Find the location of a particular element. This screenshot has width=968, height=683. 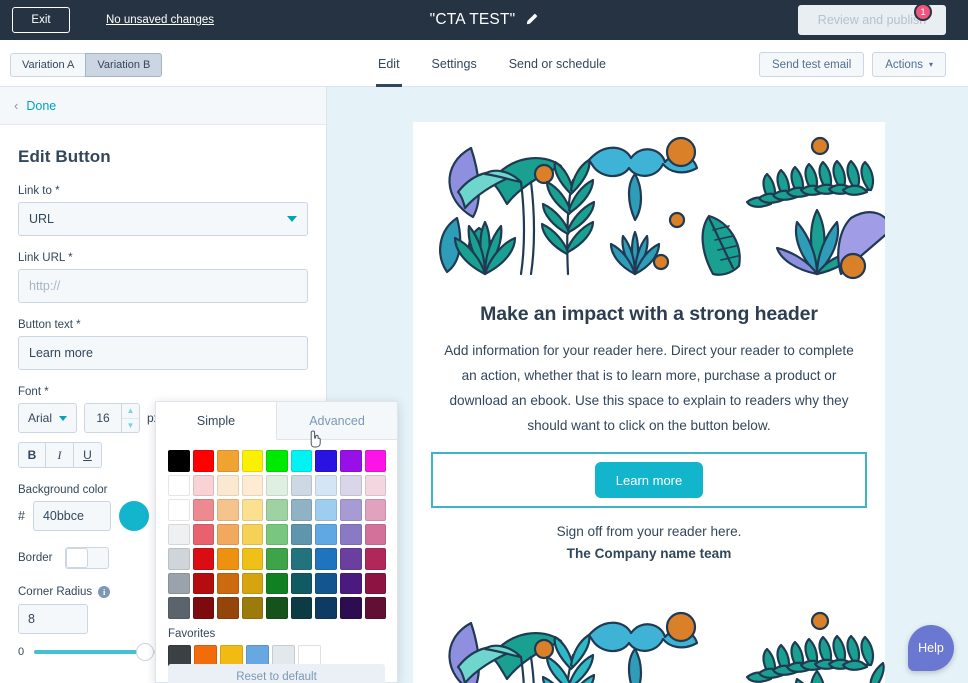

bold-button: B is located at coordinates (32, 455).